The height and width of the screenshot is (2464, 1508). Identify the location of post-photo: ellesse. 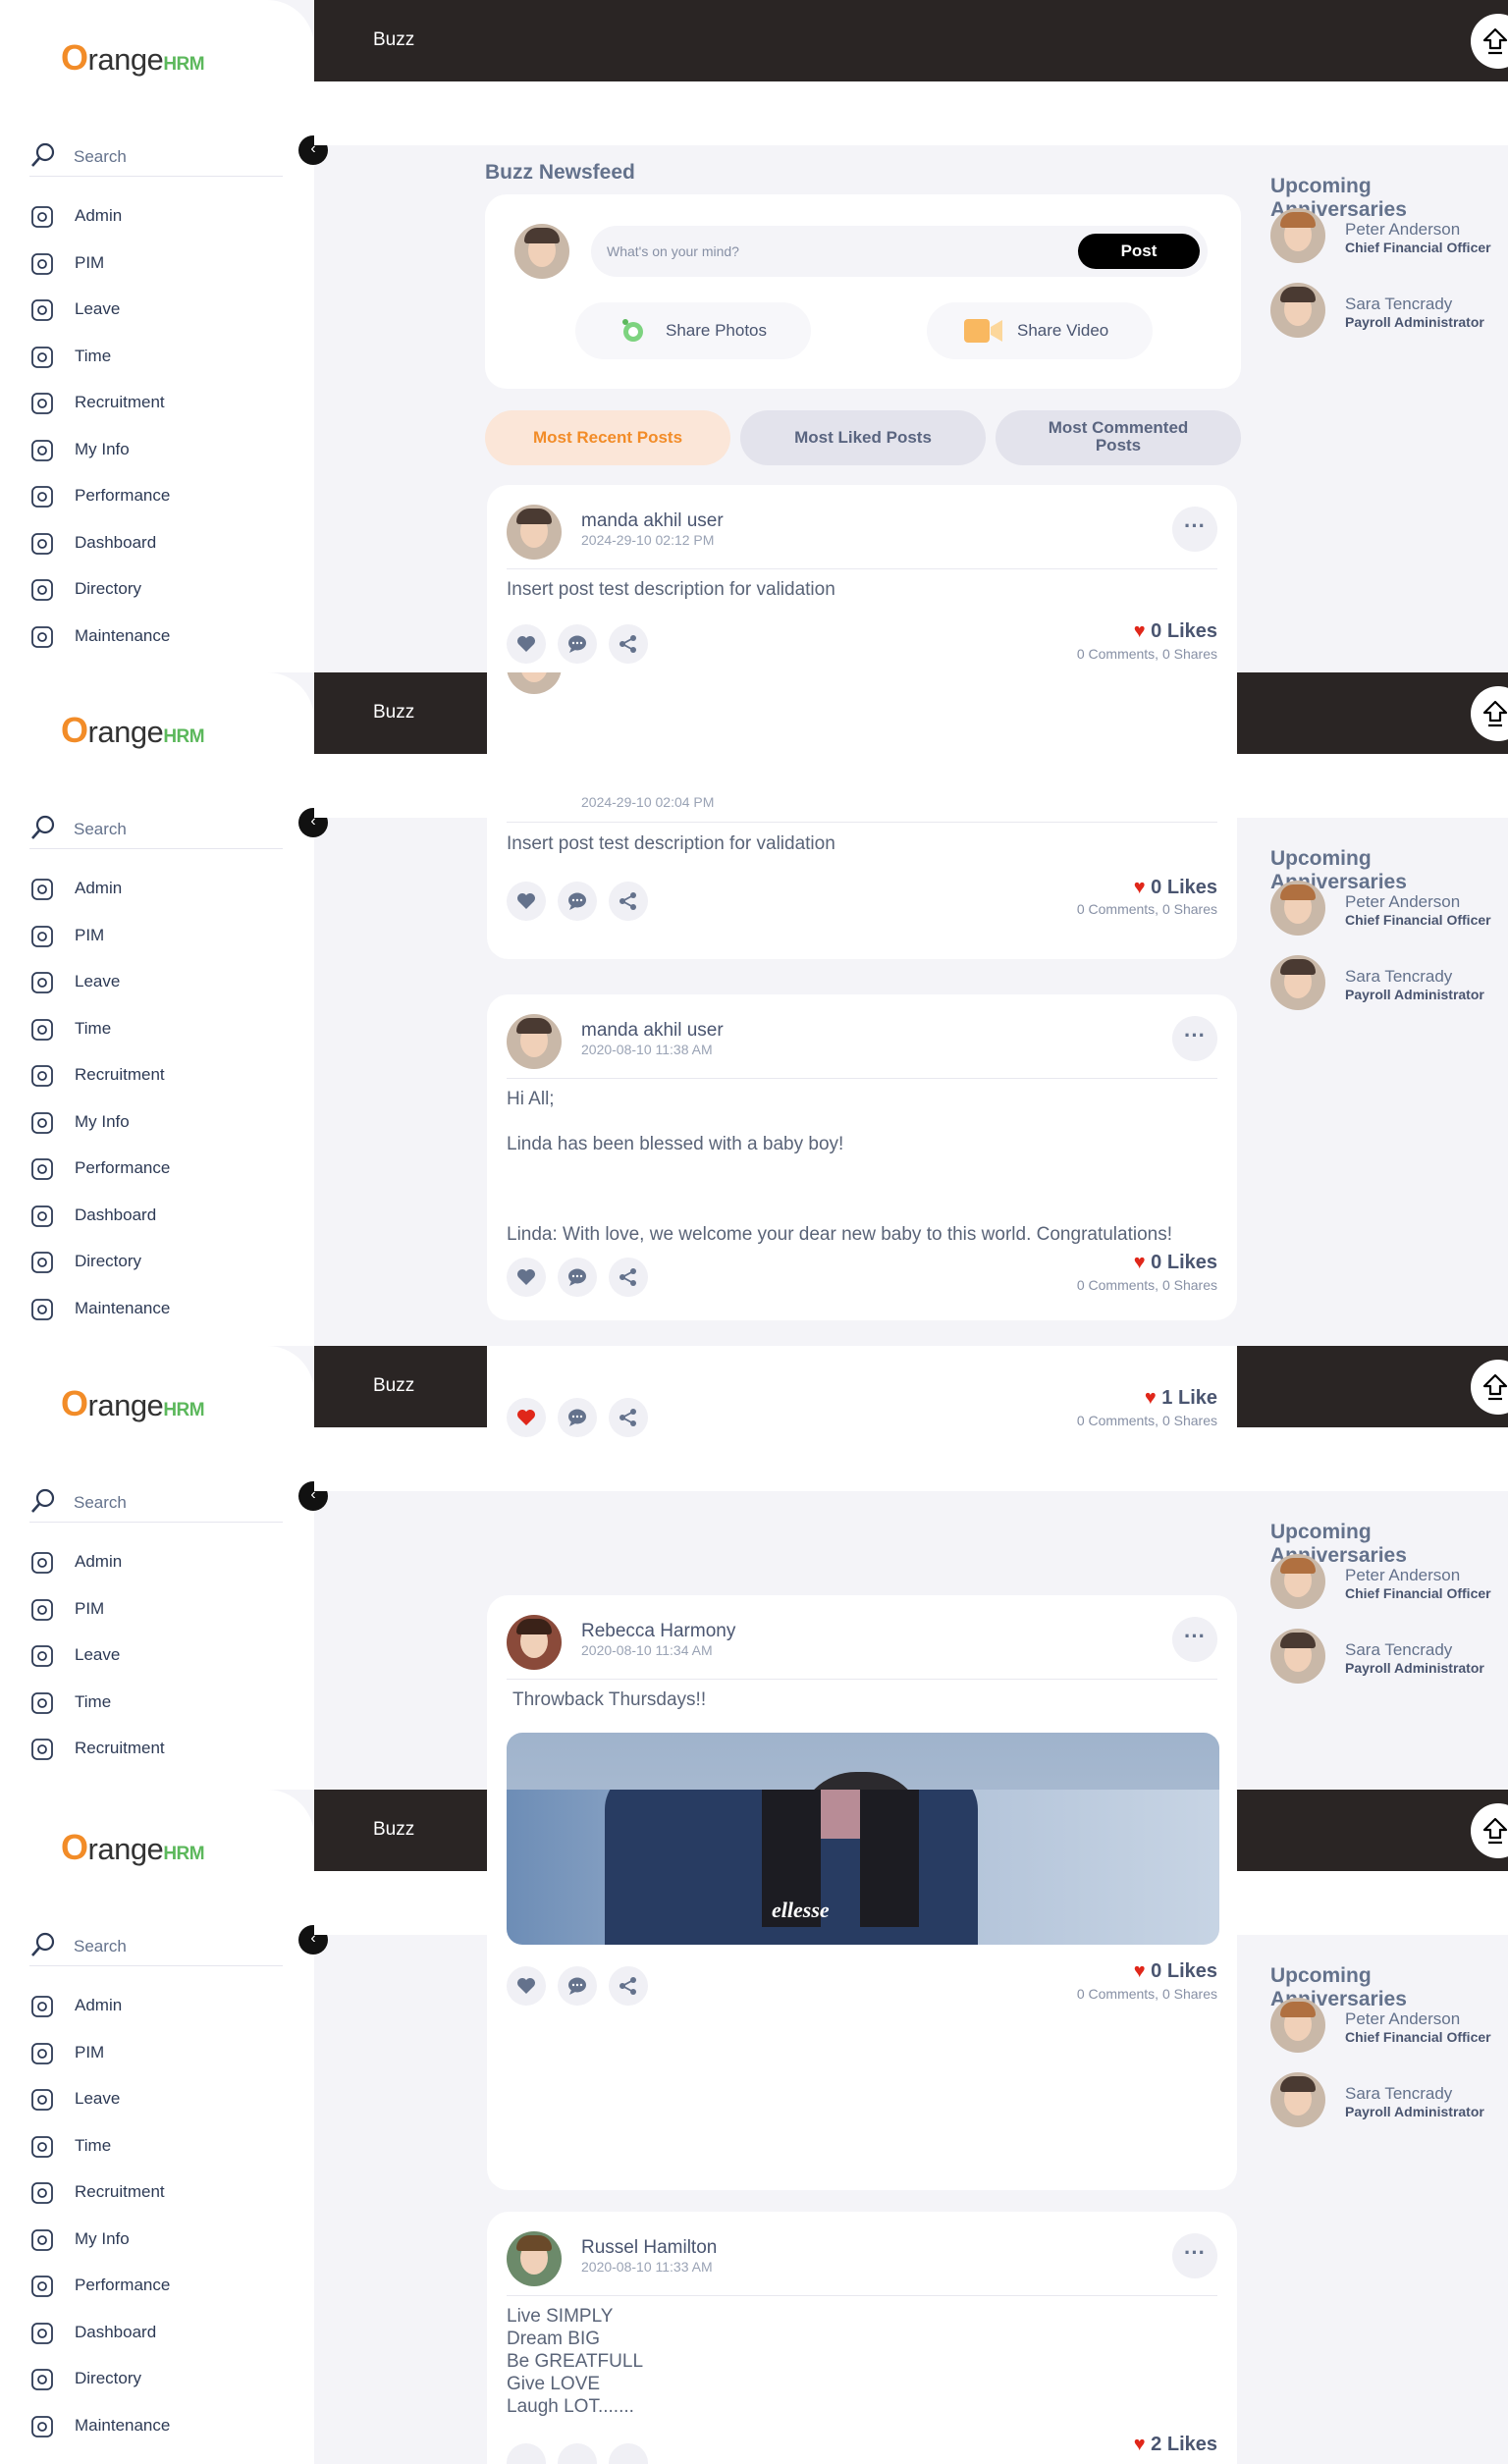
(863, 1867).